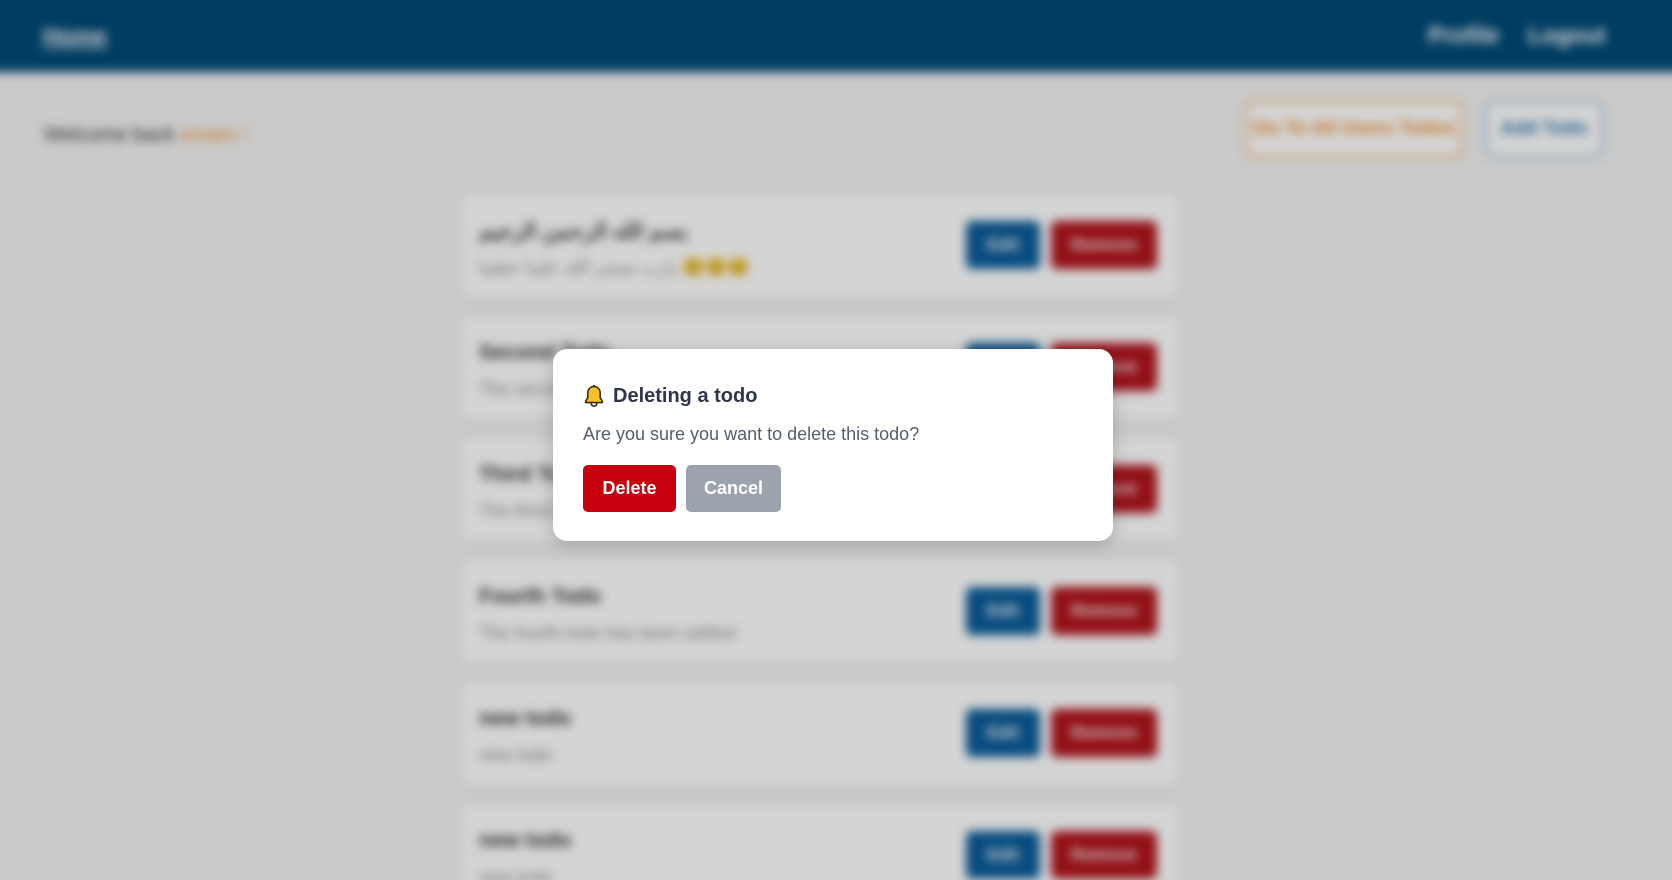  Describe the element at coordinates (685, 395) in the screenshot. I see `dialog-title-text: Deleting a todo` at that location.